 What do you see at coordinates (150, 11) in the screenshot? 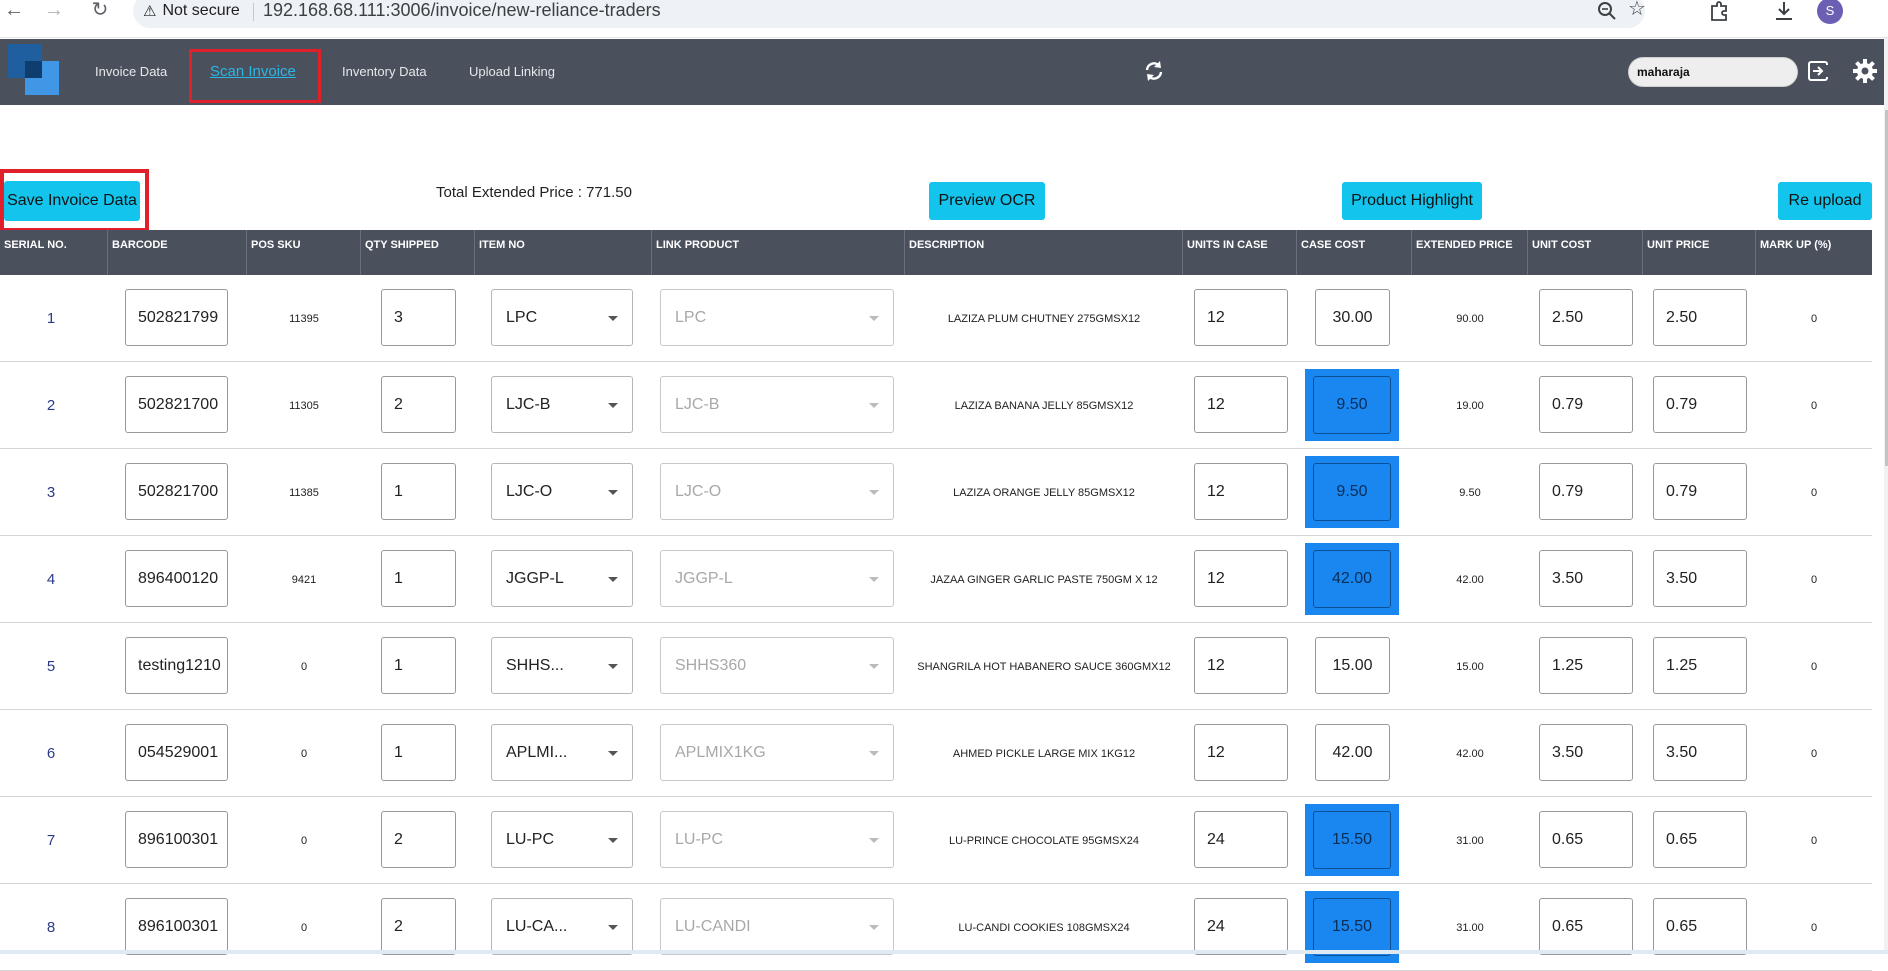
I see `warning-triangle-icon: ⚠` at bounding box center [150, 11].